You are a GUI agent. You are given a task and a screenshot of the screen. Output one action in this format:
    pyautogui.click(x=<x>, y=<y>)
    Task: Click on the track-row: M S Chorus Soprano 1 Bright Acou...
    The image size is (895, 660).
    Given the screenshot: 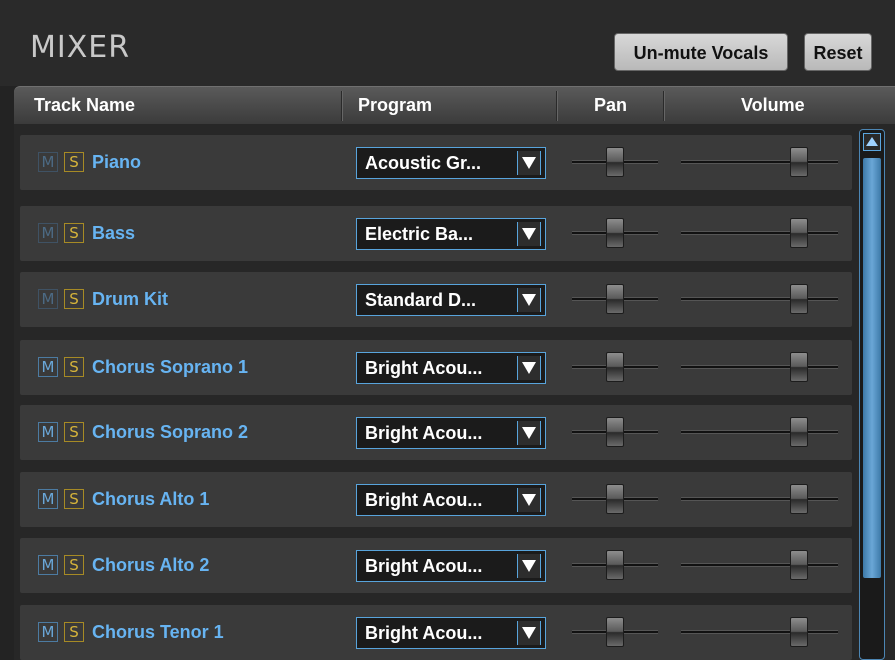 What is the action you would take?
    pyautogui.click(x=436, y=367)
    